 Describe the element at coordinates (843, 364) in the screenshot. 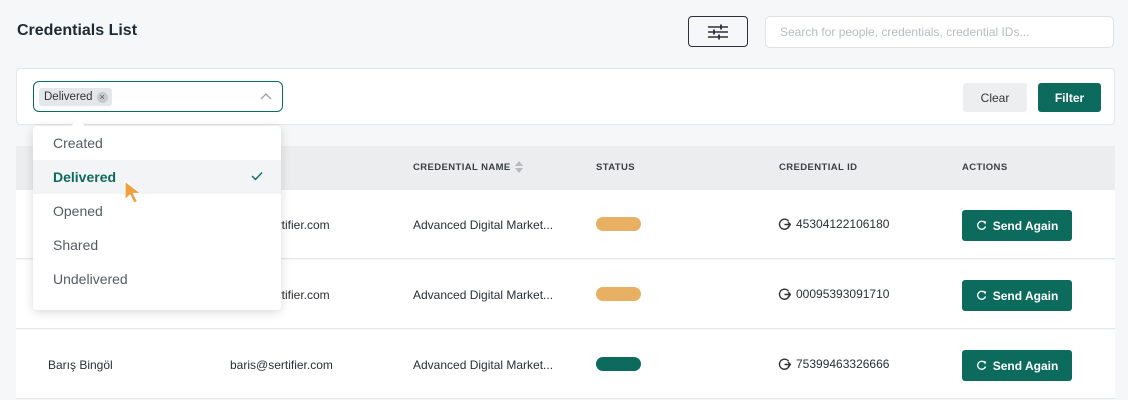

I see `credential-id-text: 75399463326666` at that location.